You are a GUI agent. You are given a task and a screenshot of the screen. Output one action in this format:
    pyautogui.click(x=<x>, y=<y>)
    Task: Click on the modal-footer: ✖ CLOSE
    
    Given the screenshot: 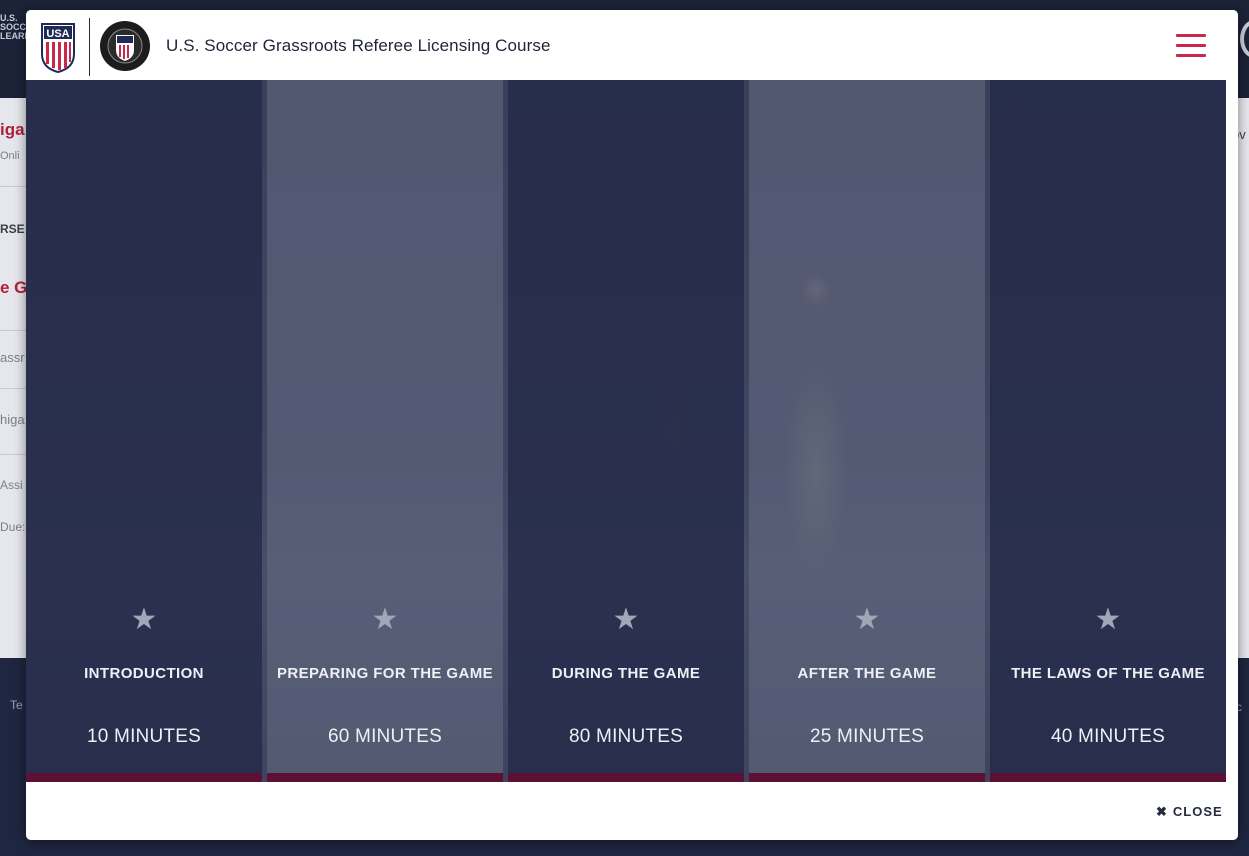 What is the action you would take?
    pyautogui.click(x=632, y=811)
    